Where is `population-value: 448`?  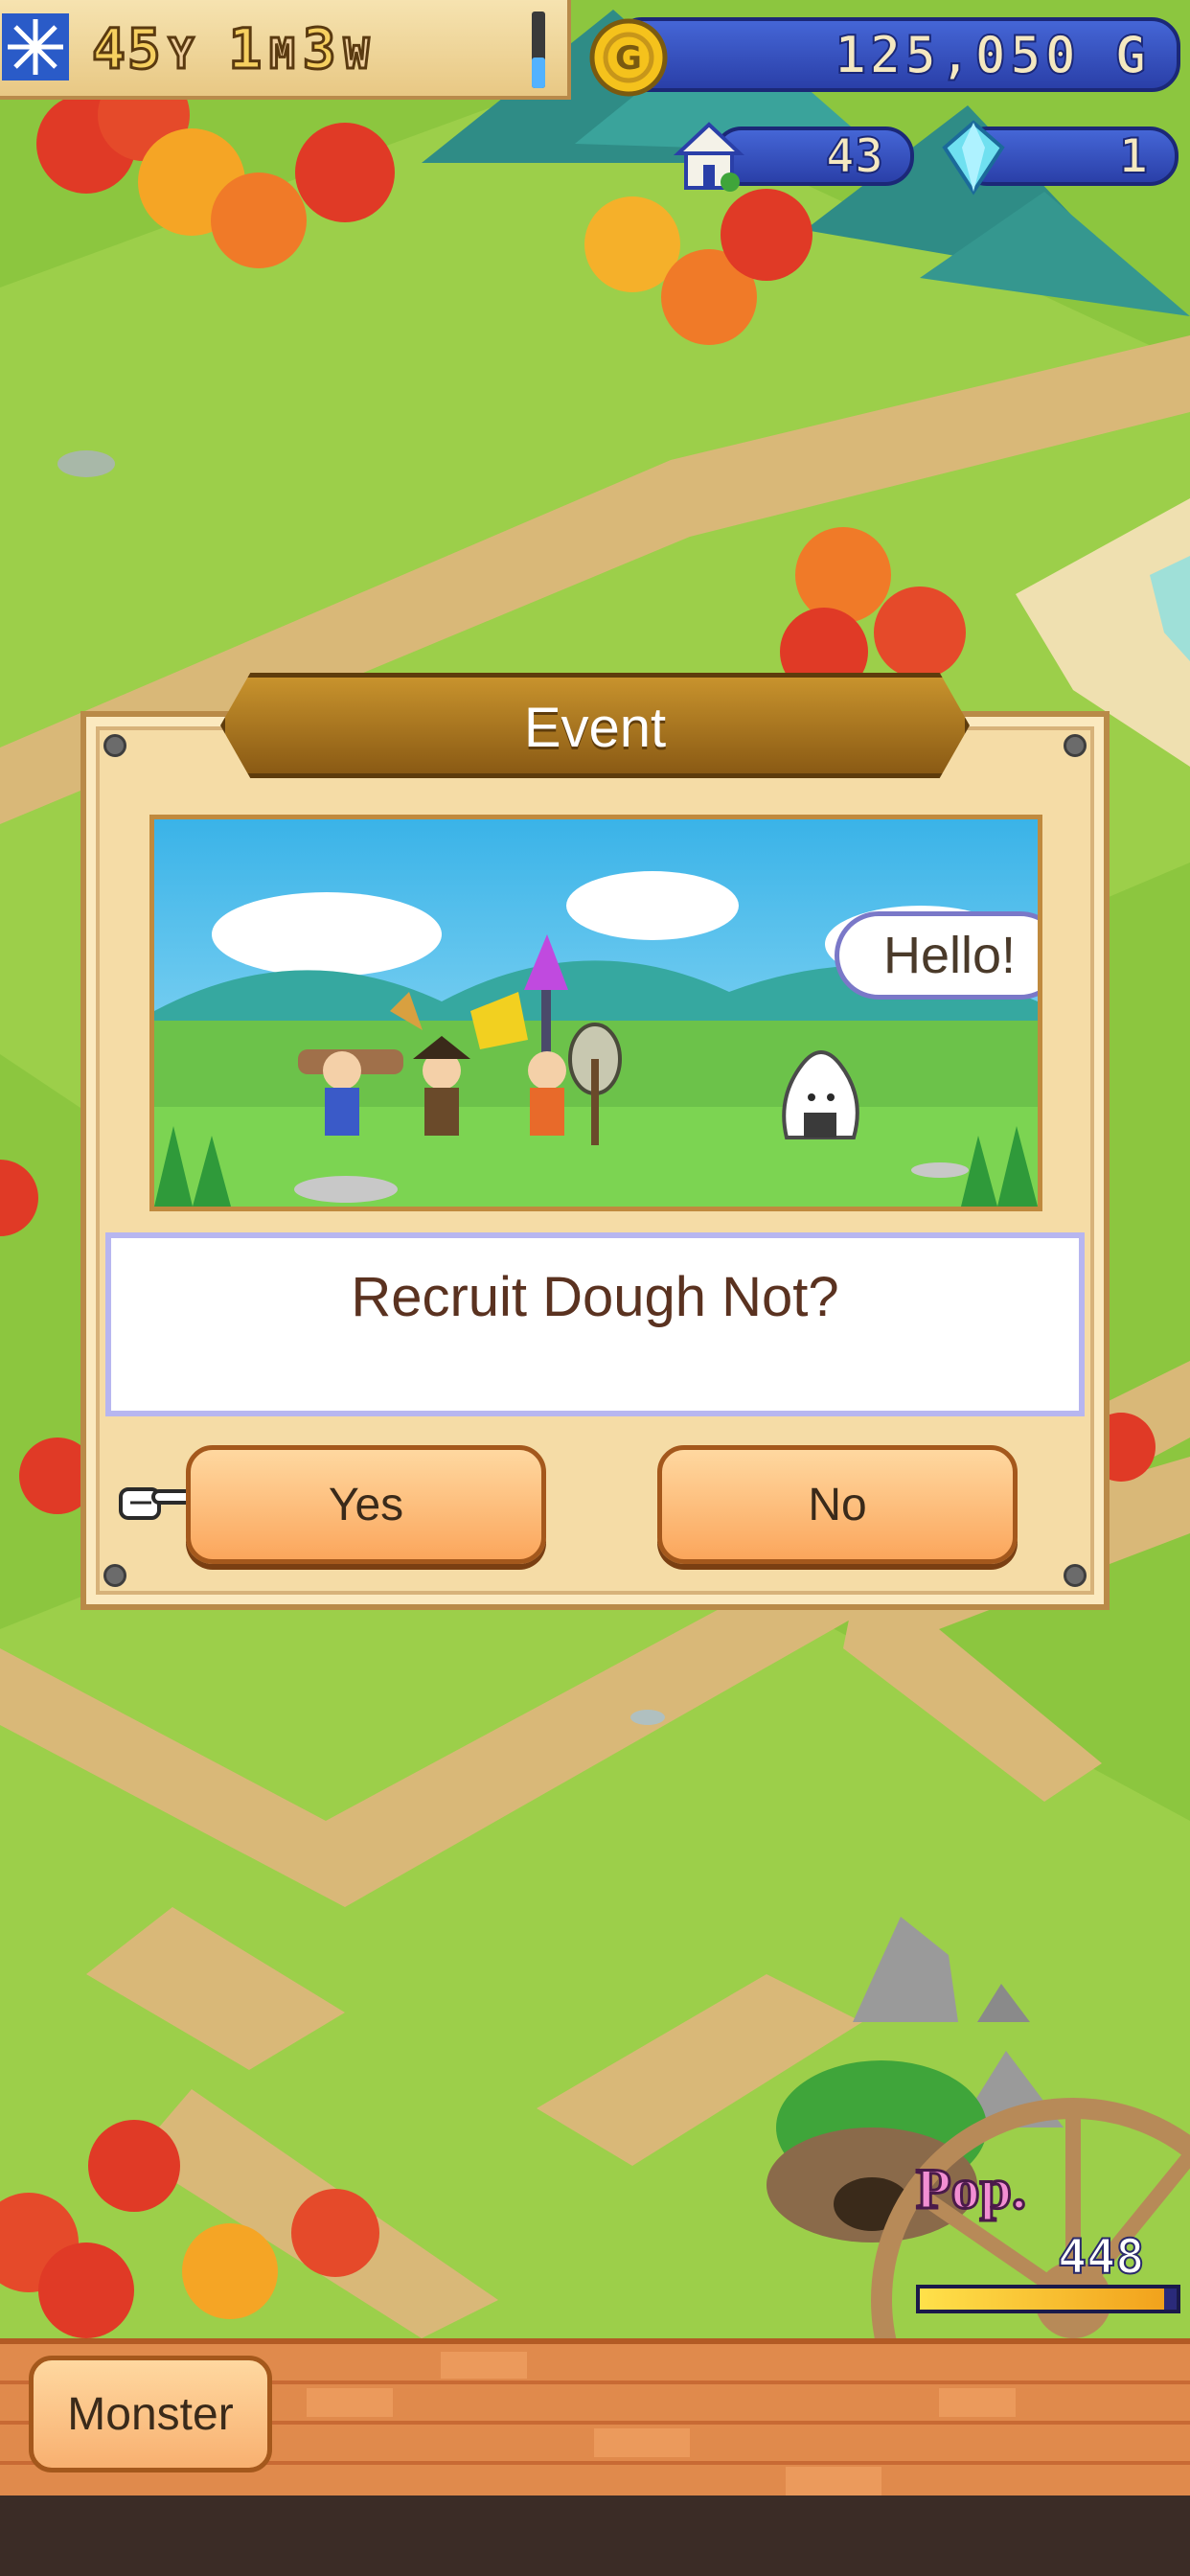 population-value: 448 is located at coordinates (1101, 2257).